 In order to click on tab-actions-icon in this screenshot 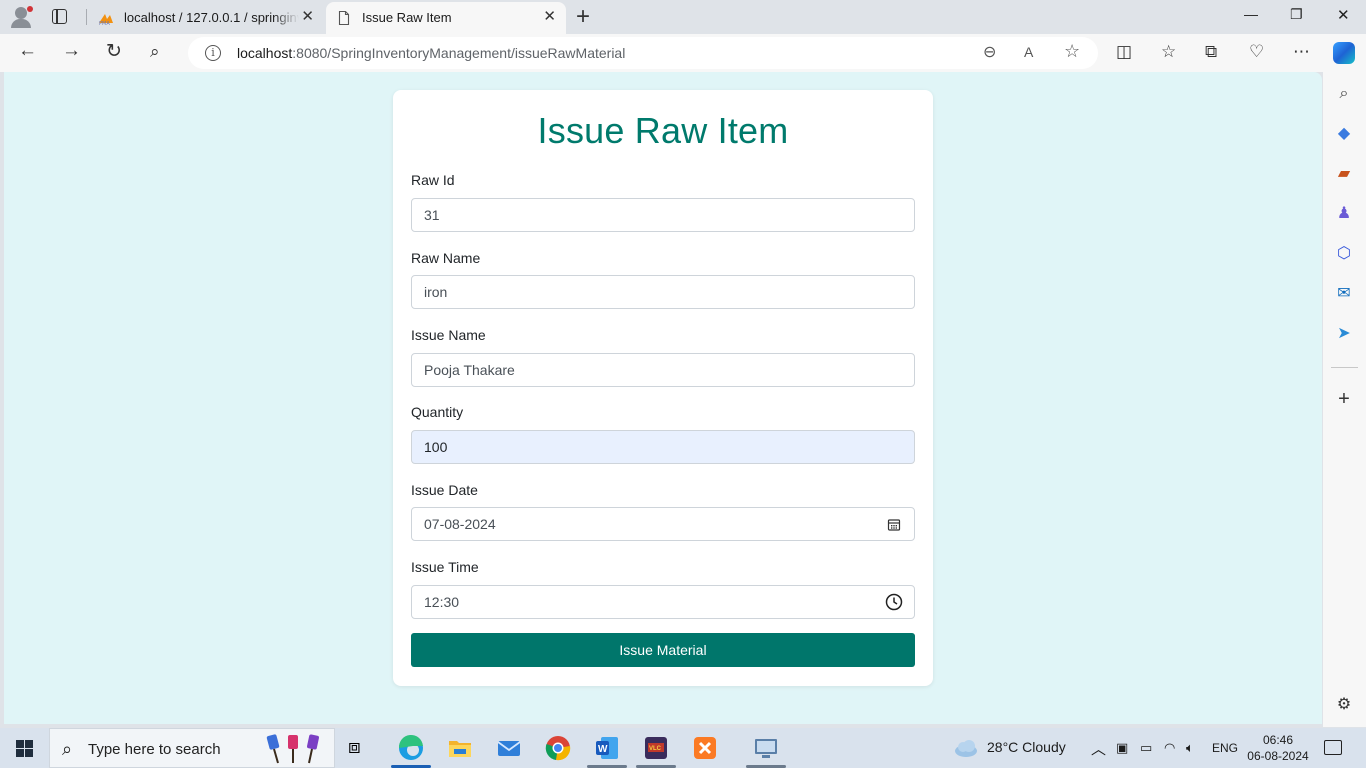, I will do `click(59, 16)`.